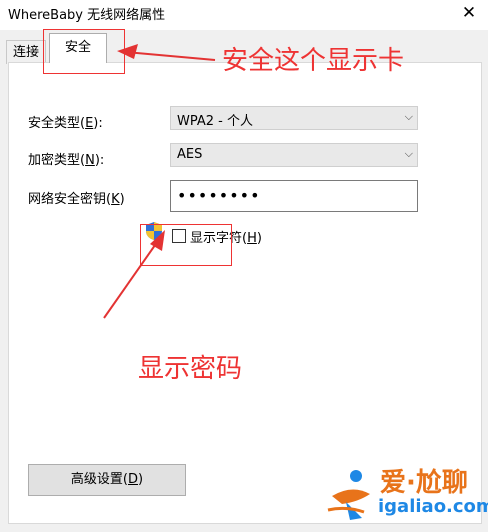  I want to click on annotation-arrows, so click(159, 181).